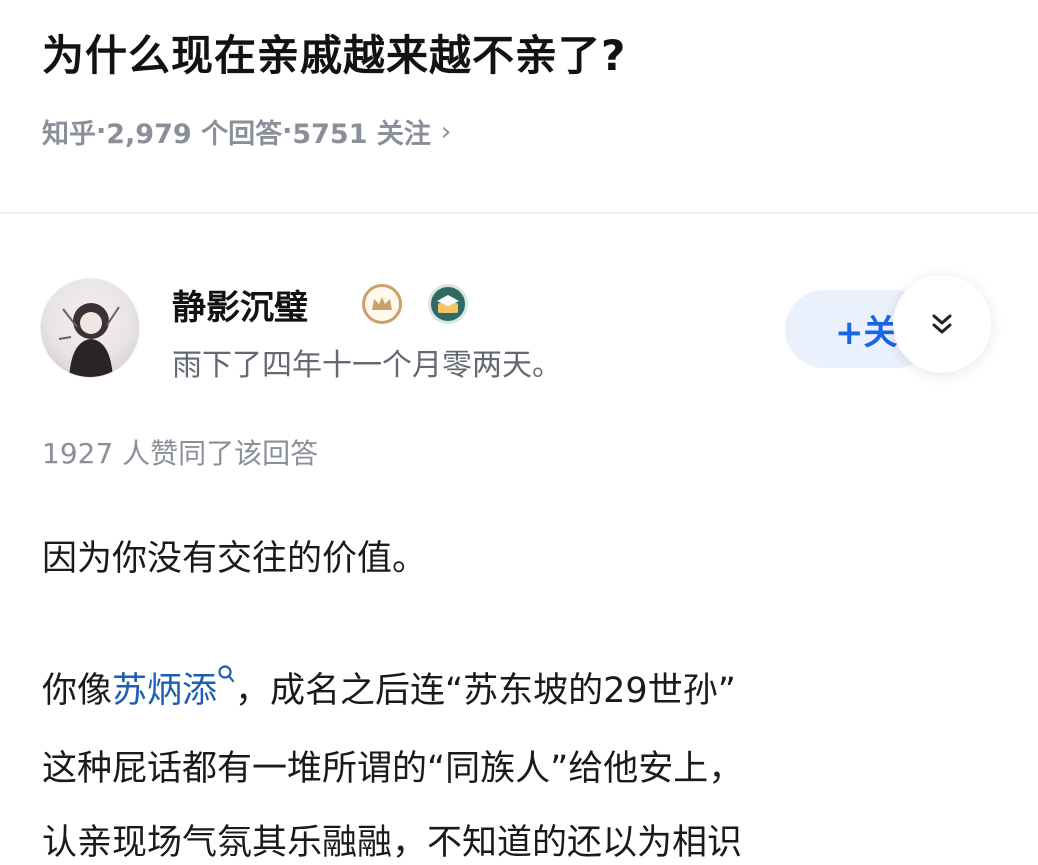 The image size is (1038, 865). Describe the element at coordinates (393, 769) in the screenshot. I see `answer-line: 这种屁话都有一堆所谓的“同族人”给他安上，` at that location.